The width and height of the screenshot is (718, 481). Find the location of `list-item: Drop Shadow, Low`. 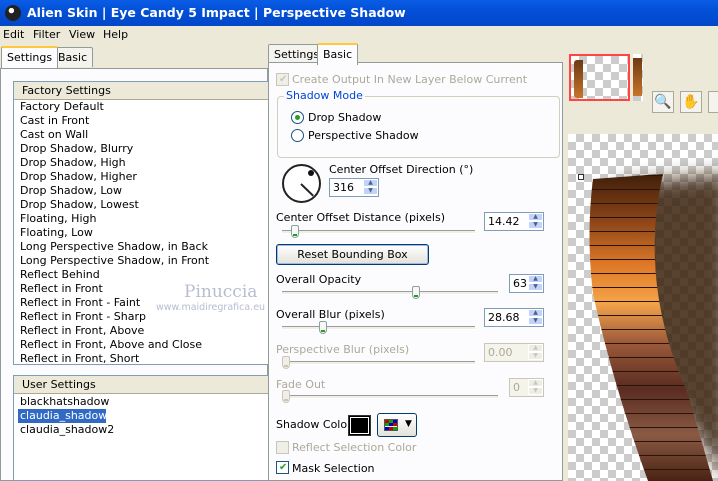

list-item: Drop Shadow, Low is located at coordinates (141, 191).